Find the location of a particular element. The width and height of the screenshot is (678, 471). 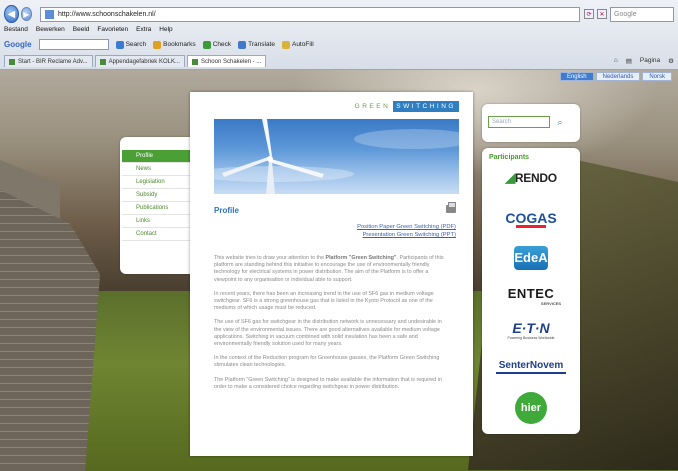

home-icon: ⌂ is located at coordinates (616, 61).